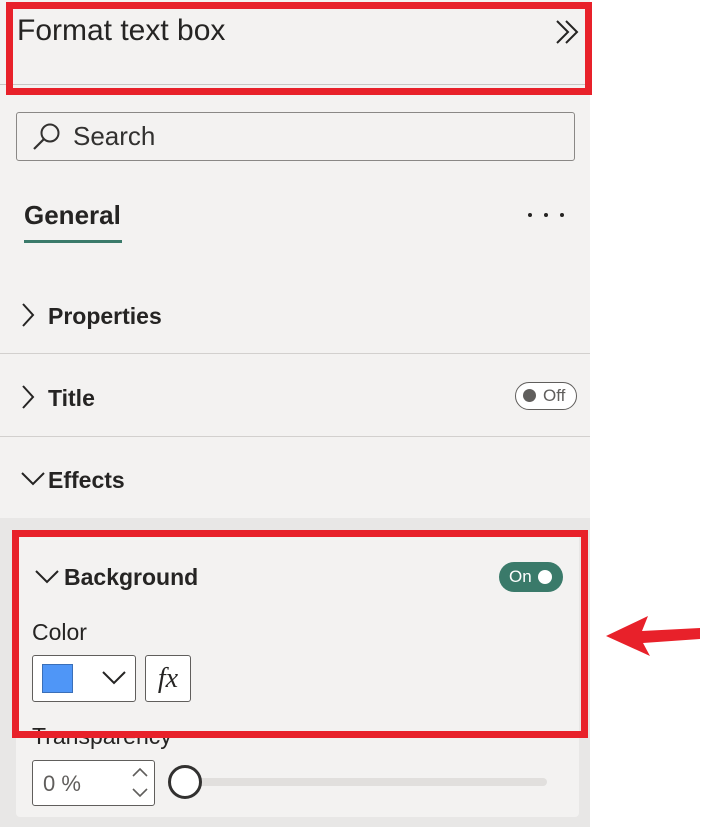 The width and height of the screenshot is (702, 827). What do you see at coordinates (653, 636) in the screenshot?
I see `red-arrow-annotation` at bounding box center [653, 636].